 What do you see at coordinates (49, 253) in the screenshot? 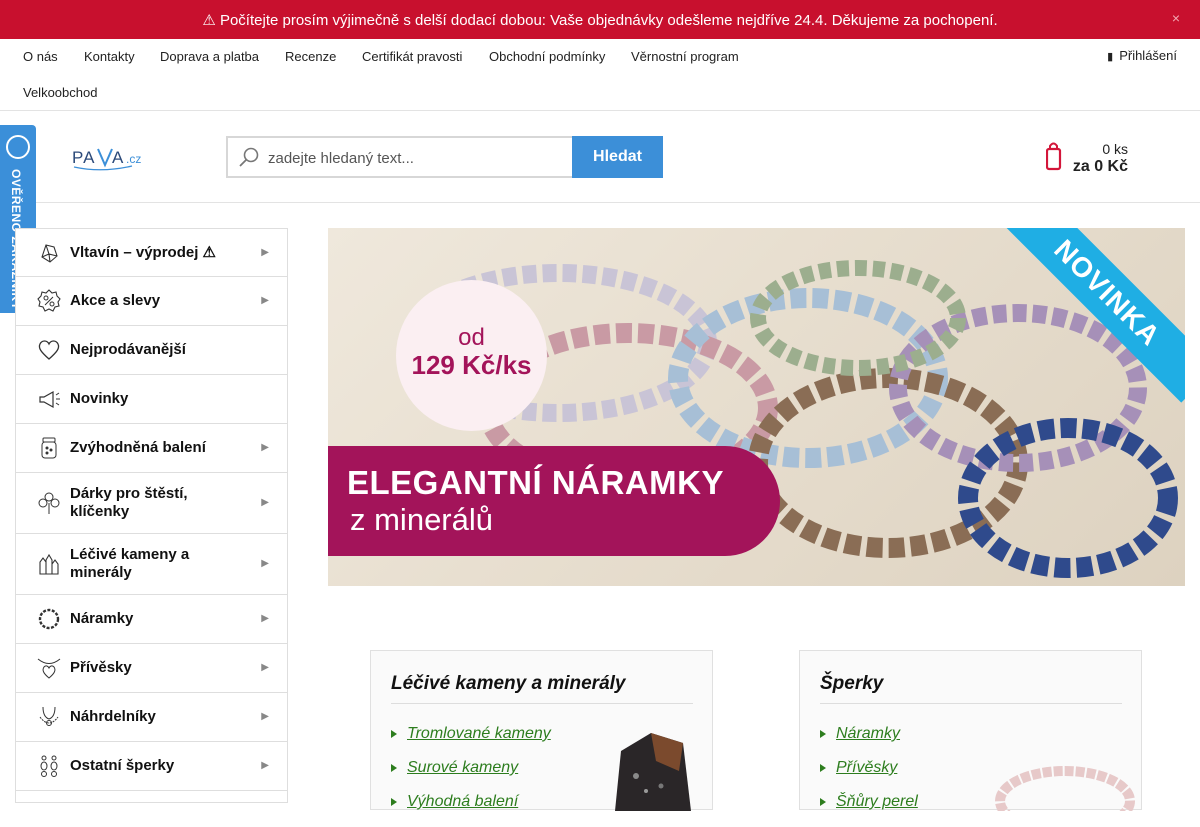
I see `crystal-icon` at bounding box center [49, 253].